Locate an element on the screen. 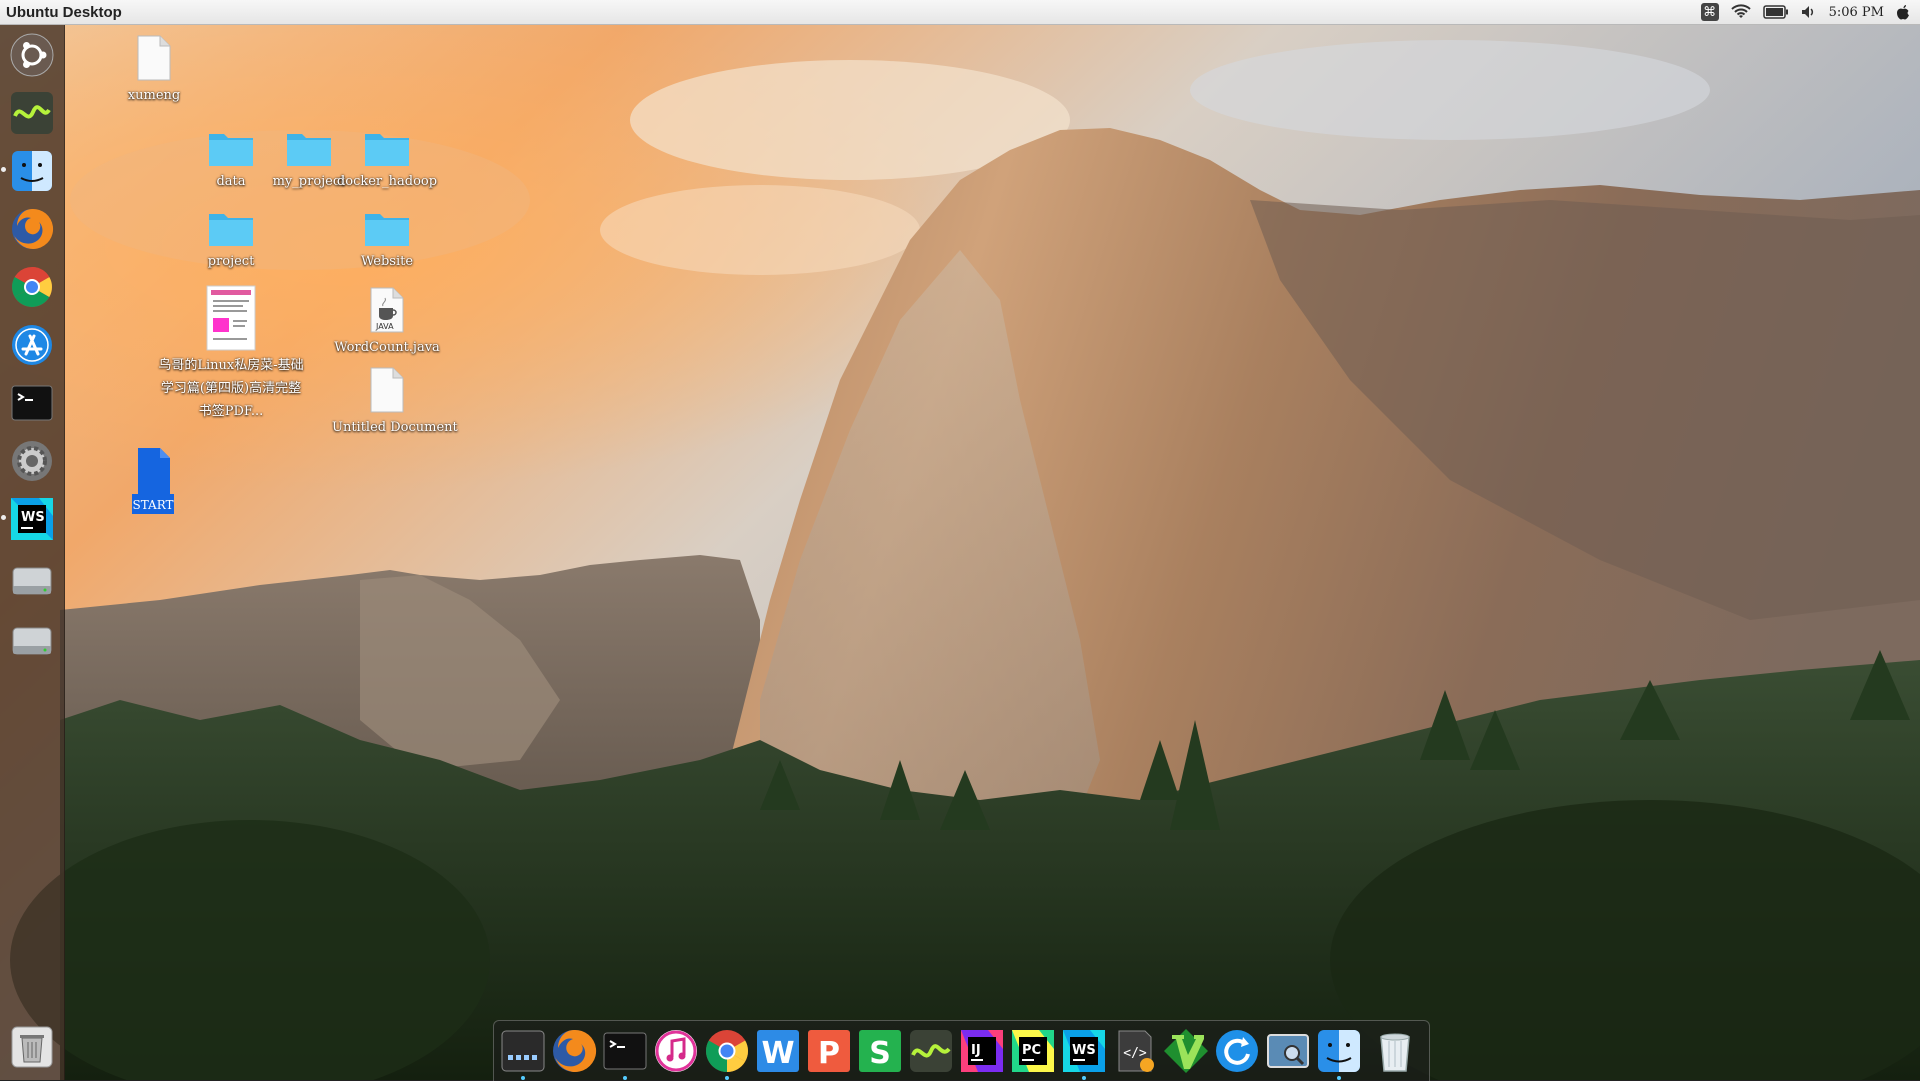 This screenshot has width=1920, height=1081. window-title: Ubuntu Desktop is located at coordinates (64, 12).